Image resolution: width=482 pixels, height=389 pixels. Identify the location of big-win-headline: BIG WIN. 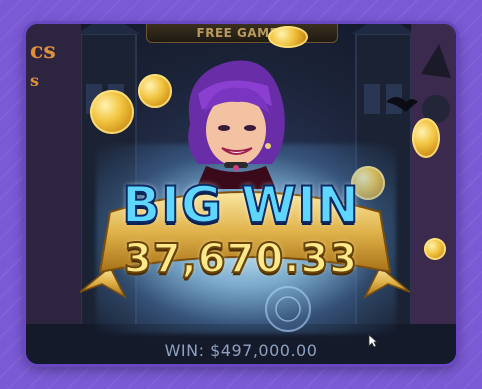
(240, 205).